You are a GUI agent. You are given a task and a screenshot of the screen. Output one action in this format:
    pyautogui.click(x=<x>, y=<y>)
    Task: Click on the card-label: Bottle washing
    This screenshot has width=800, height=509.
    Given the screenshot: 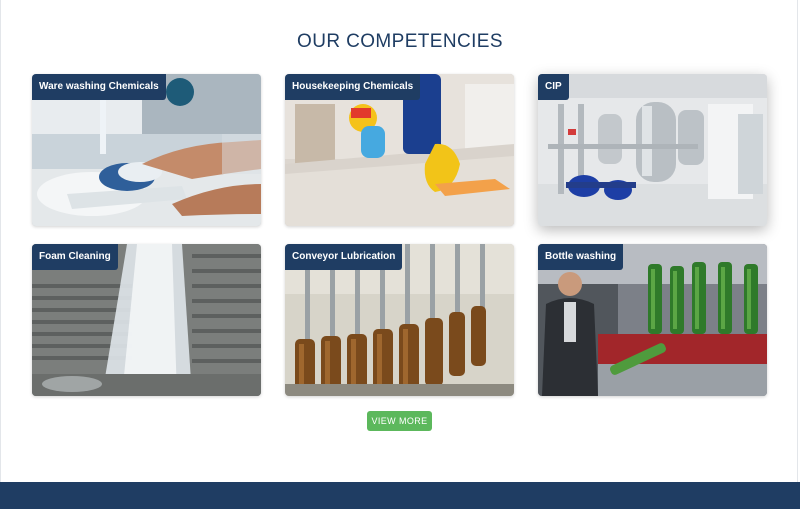 What is the action you would take?
    pyautogui.click(x=581, y=257)
    